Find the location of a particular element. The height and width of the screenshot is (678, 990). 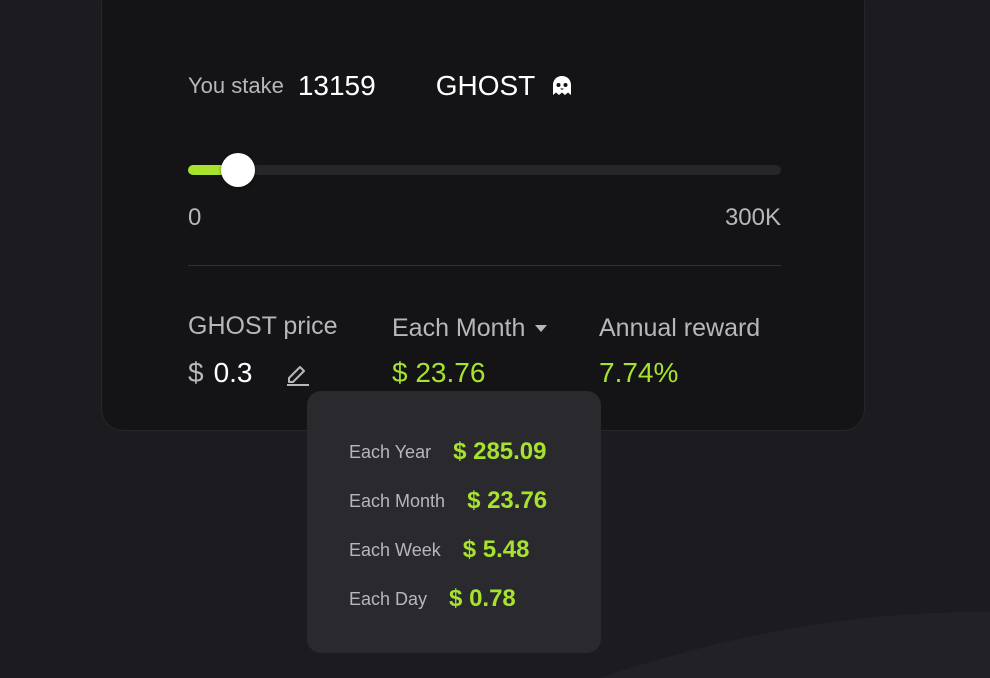

stake-label: You stake is located at coordinates (236, 85).